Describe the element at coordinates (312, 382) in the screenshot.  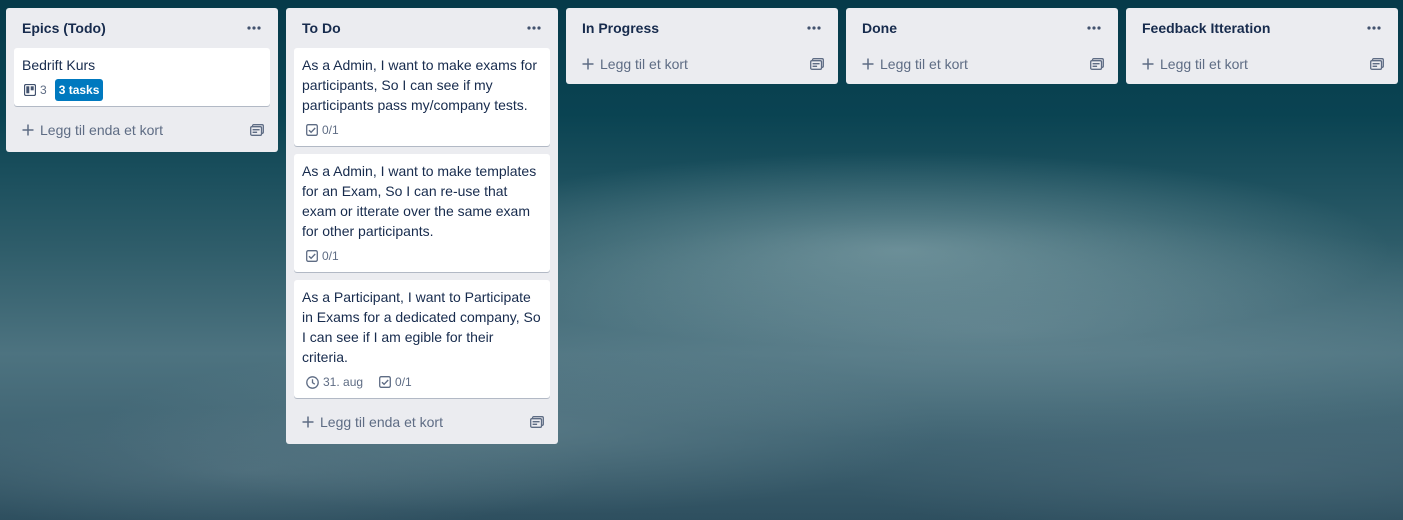
I see `clock-icon` at that location.